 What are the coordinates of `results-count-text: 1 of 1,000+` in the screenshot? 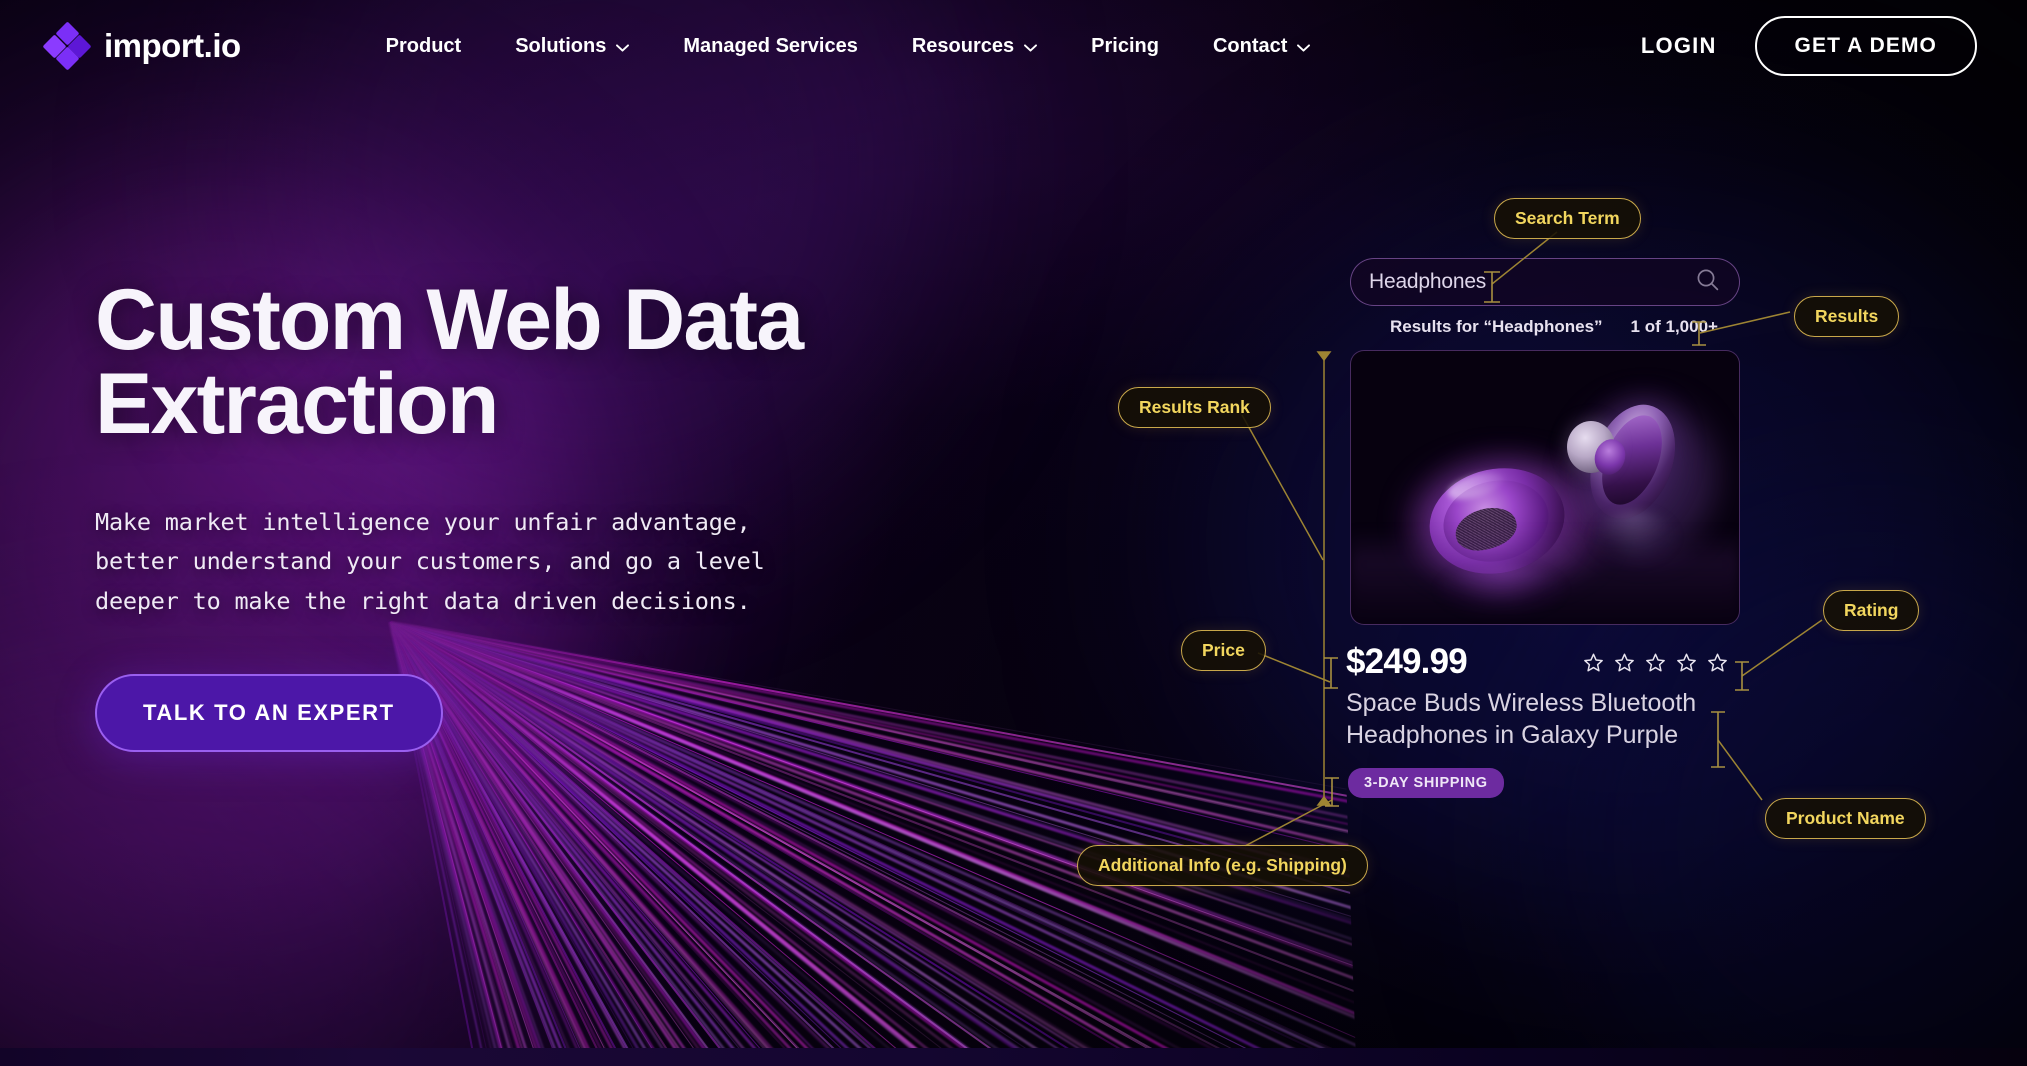 It's located at (1674, 326).